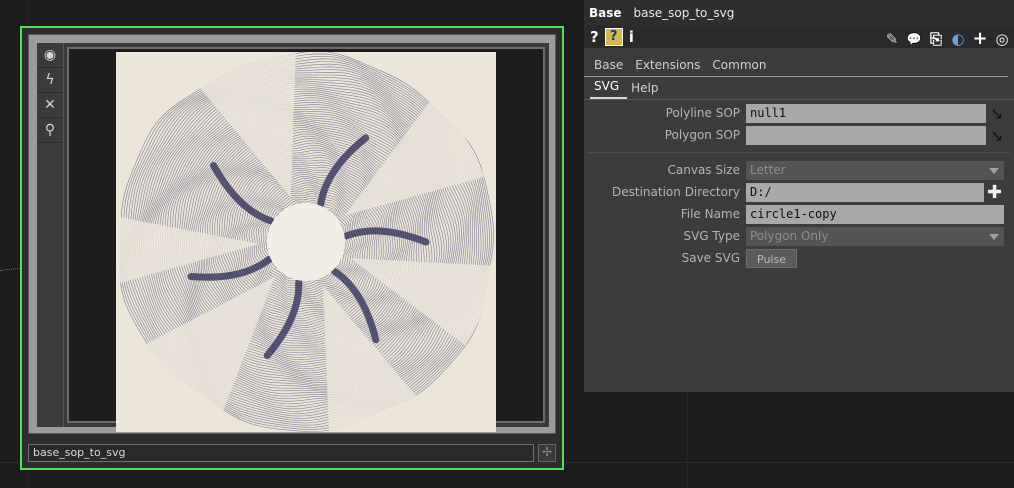 This screenshot has height=488, width=1014. What do you see at coordinates (704, 170) in the screenshot?
I see `param-label: Canvas Size` at bounding box center [704, 170].